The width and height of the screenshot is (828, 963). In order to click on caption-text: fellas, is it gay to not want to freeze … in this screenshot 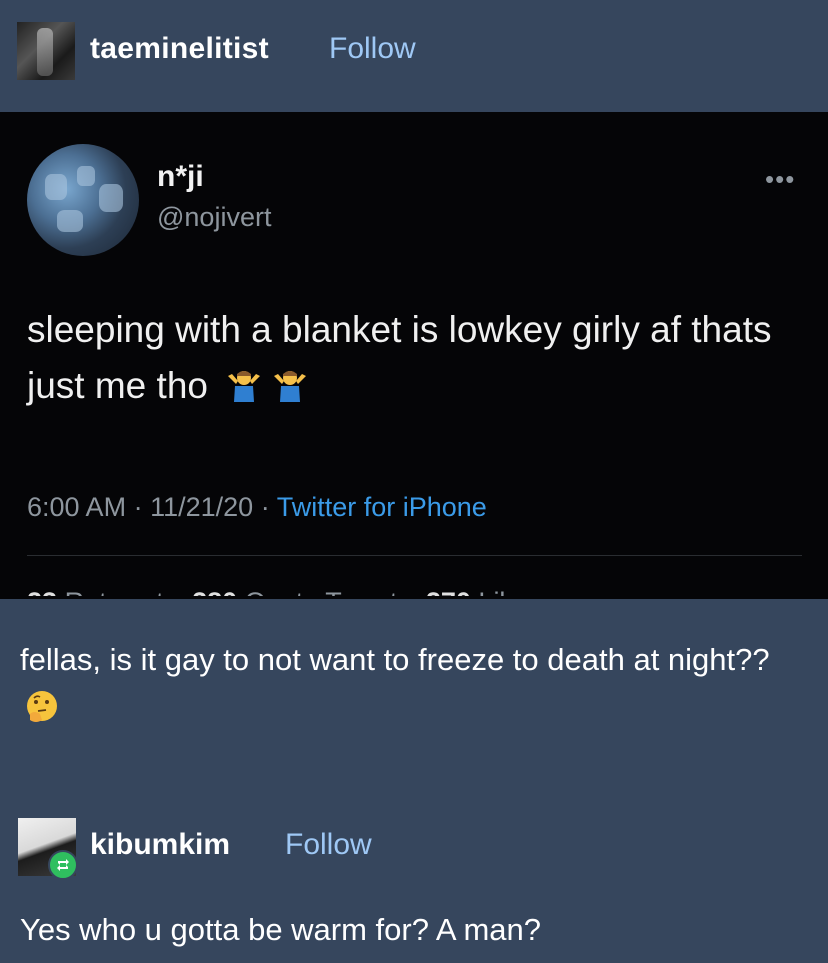, I will do `click(395, 659)`.